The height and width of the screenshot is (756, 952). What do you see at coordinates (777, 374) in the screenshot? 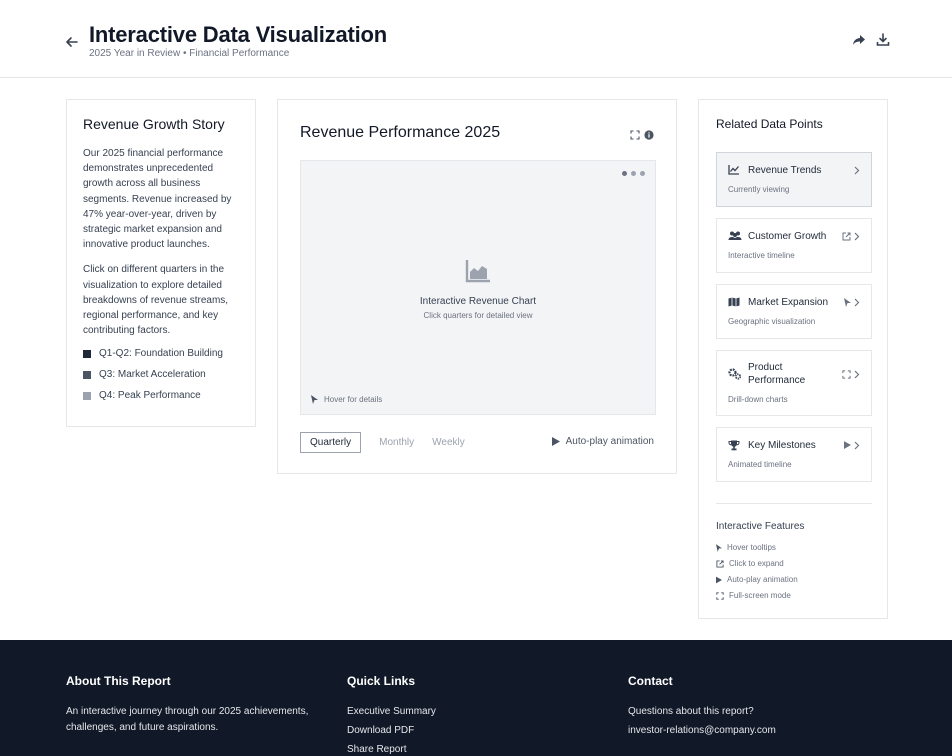
I see `related-item-label: Product Performance` at bounding box center [777, 374].